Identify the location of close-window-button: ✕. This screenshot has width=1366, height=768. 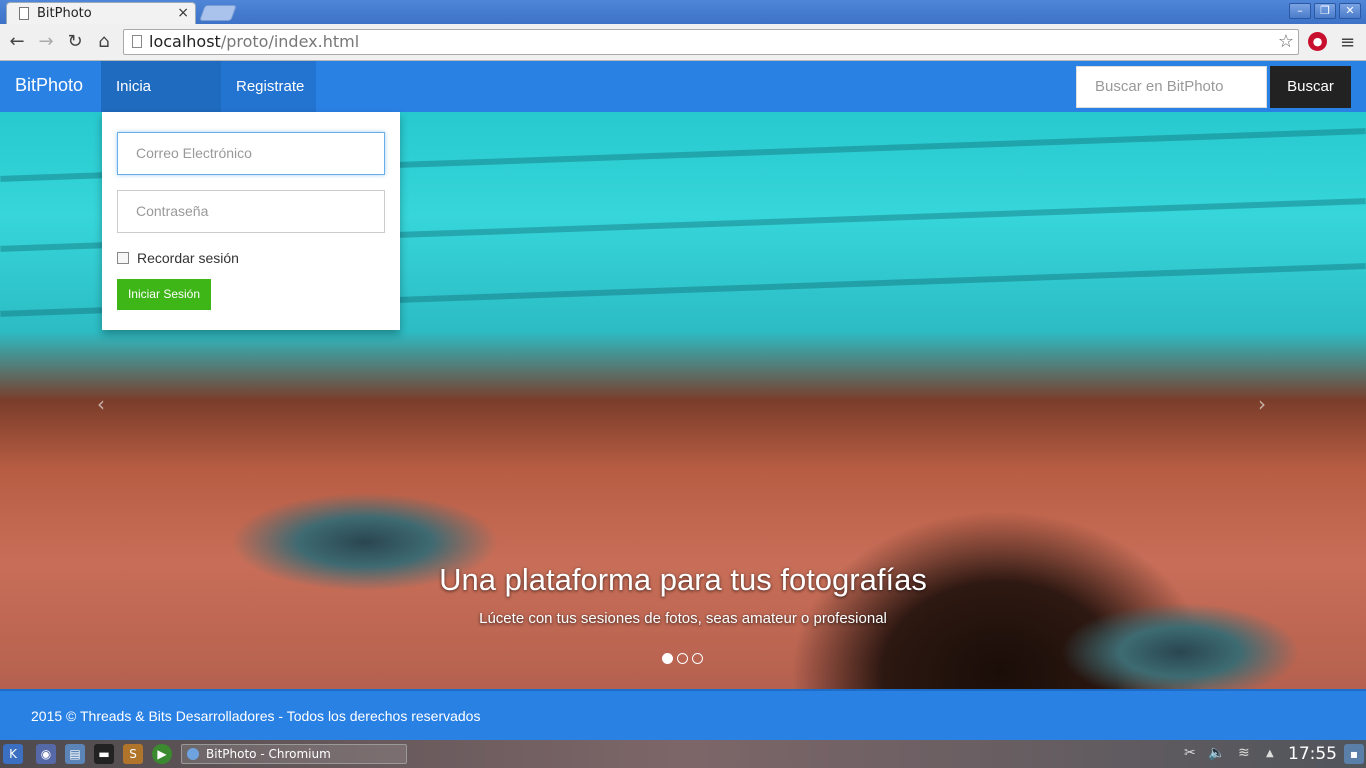
(1350, 11).